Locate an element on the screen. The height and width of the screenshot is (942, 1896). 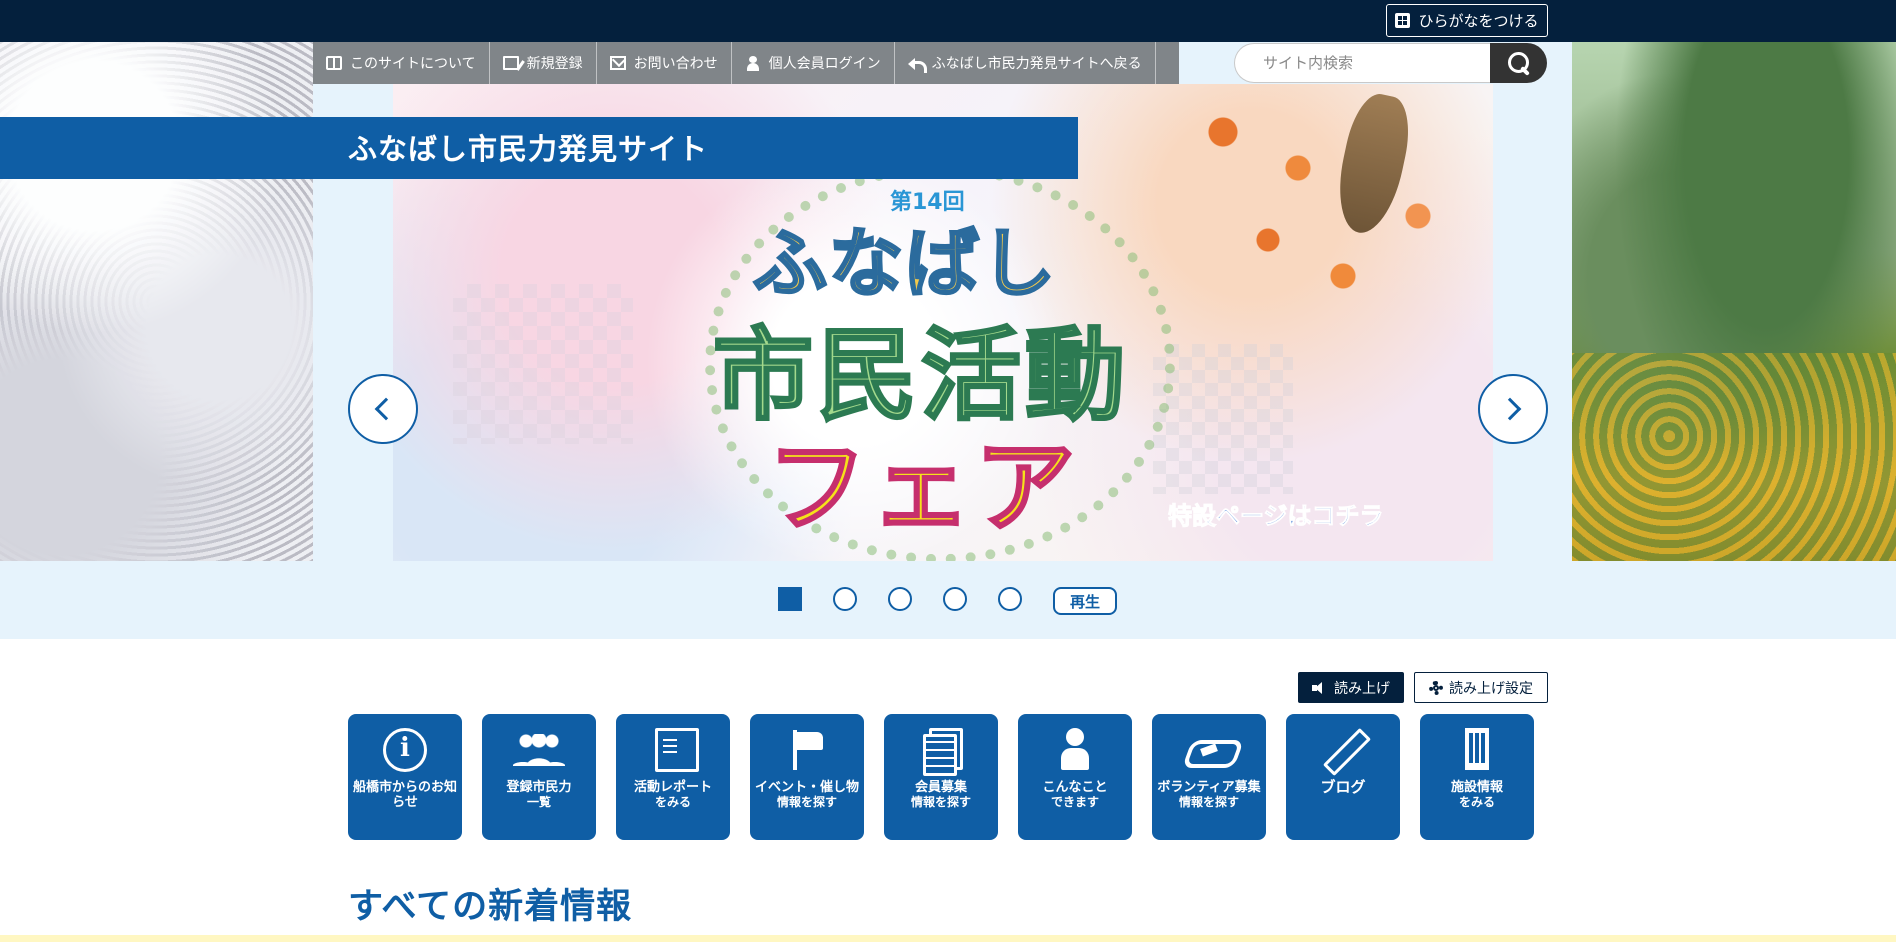
tile-label: 登録市民力 is located at coordinates (539, 787).